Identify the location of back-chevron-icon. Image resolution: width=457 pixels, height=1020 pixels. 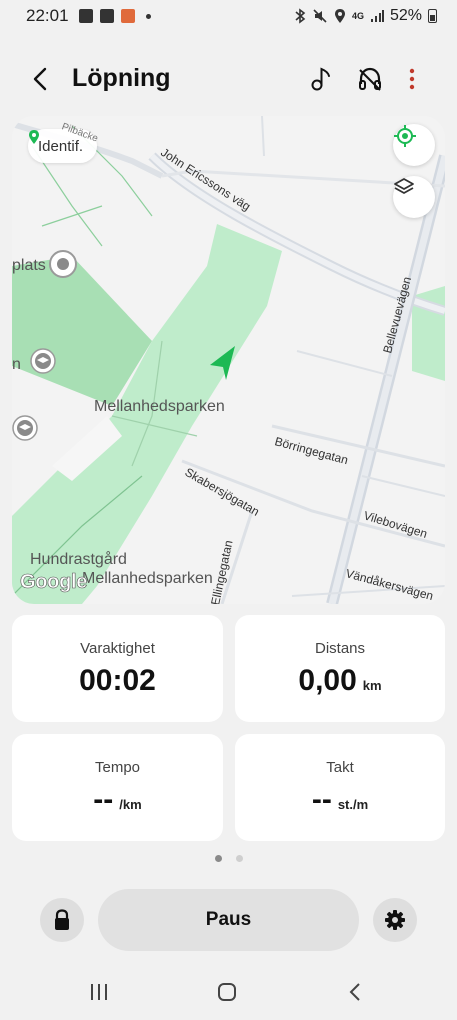
(354, 992).